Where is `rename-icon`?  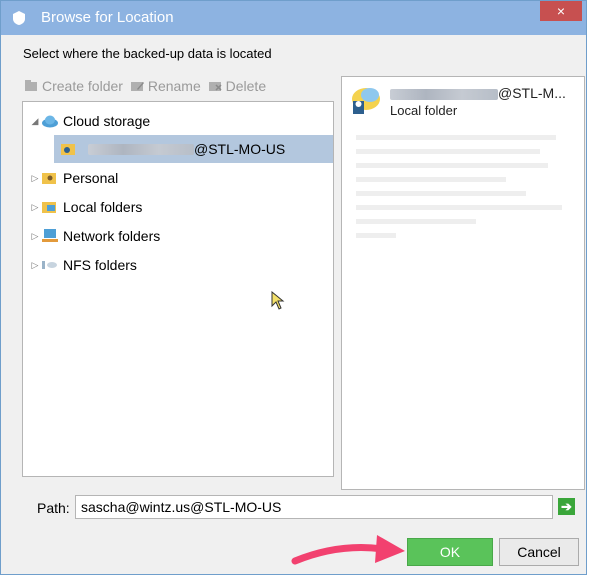
rename-icon is located at coordinates (137, 86).